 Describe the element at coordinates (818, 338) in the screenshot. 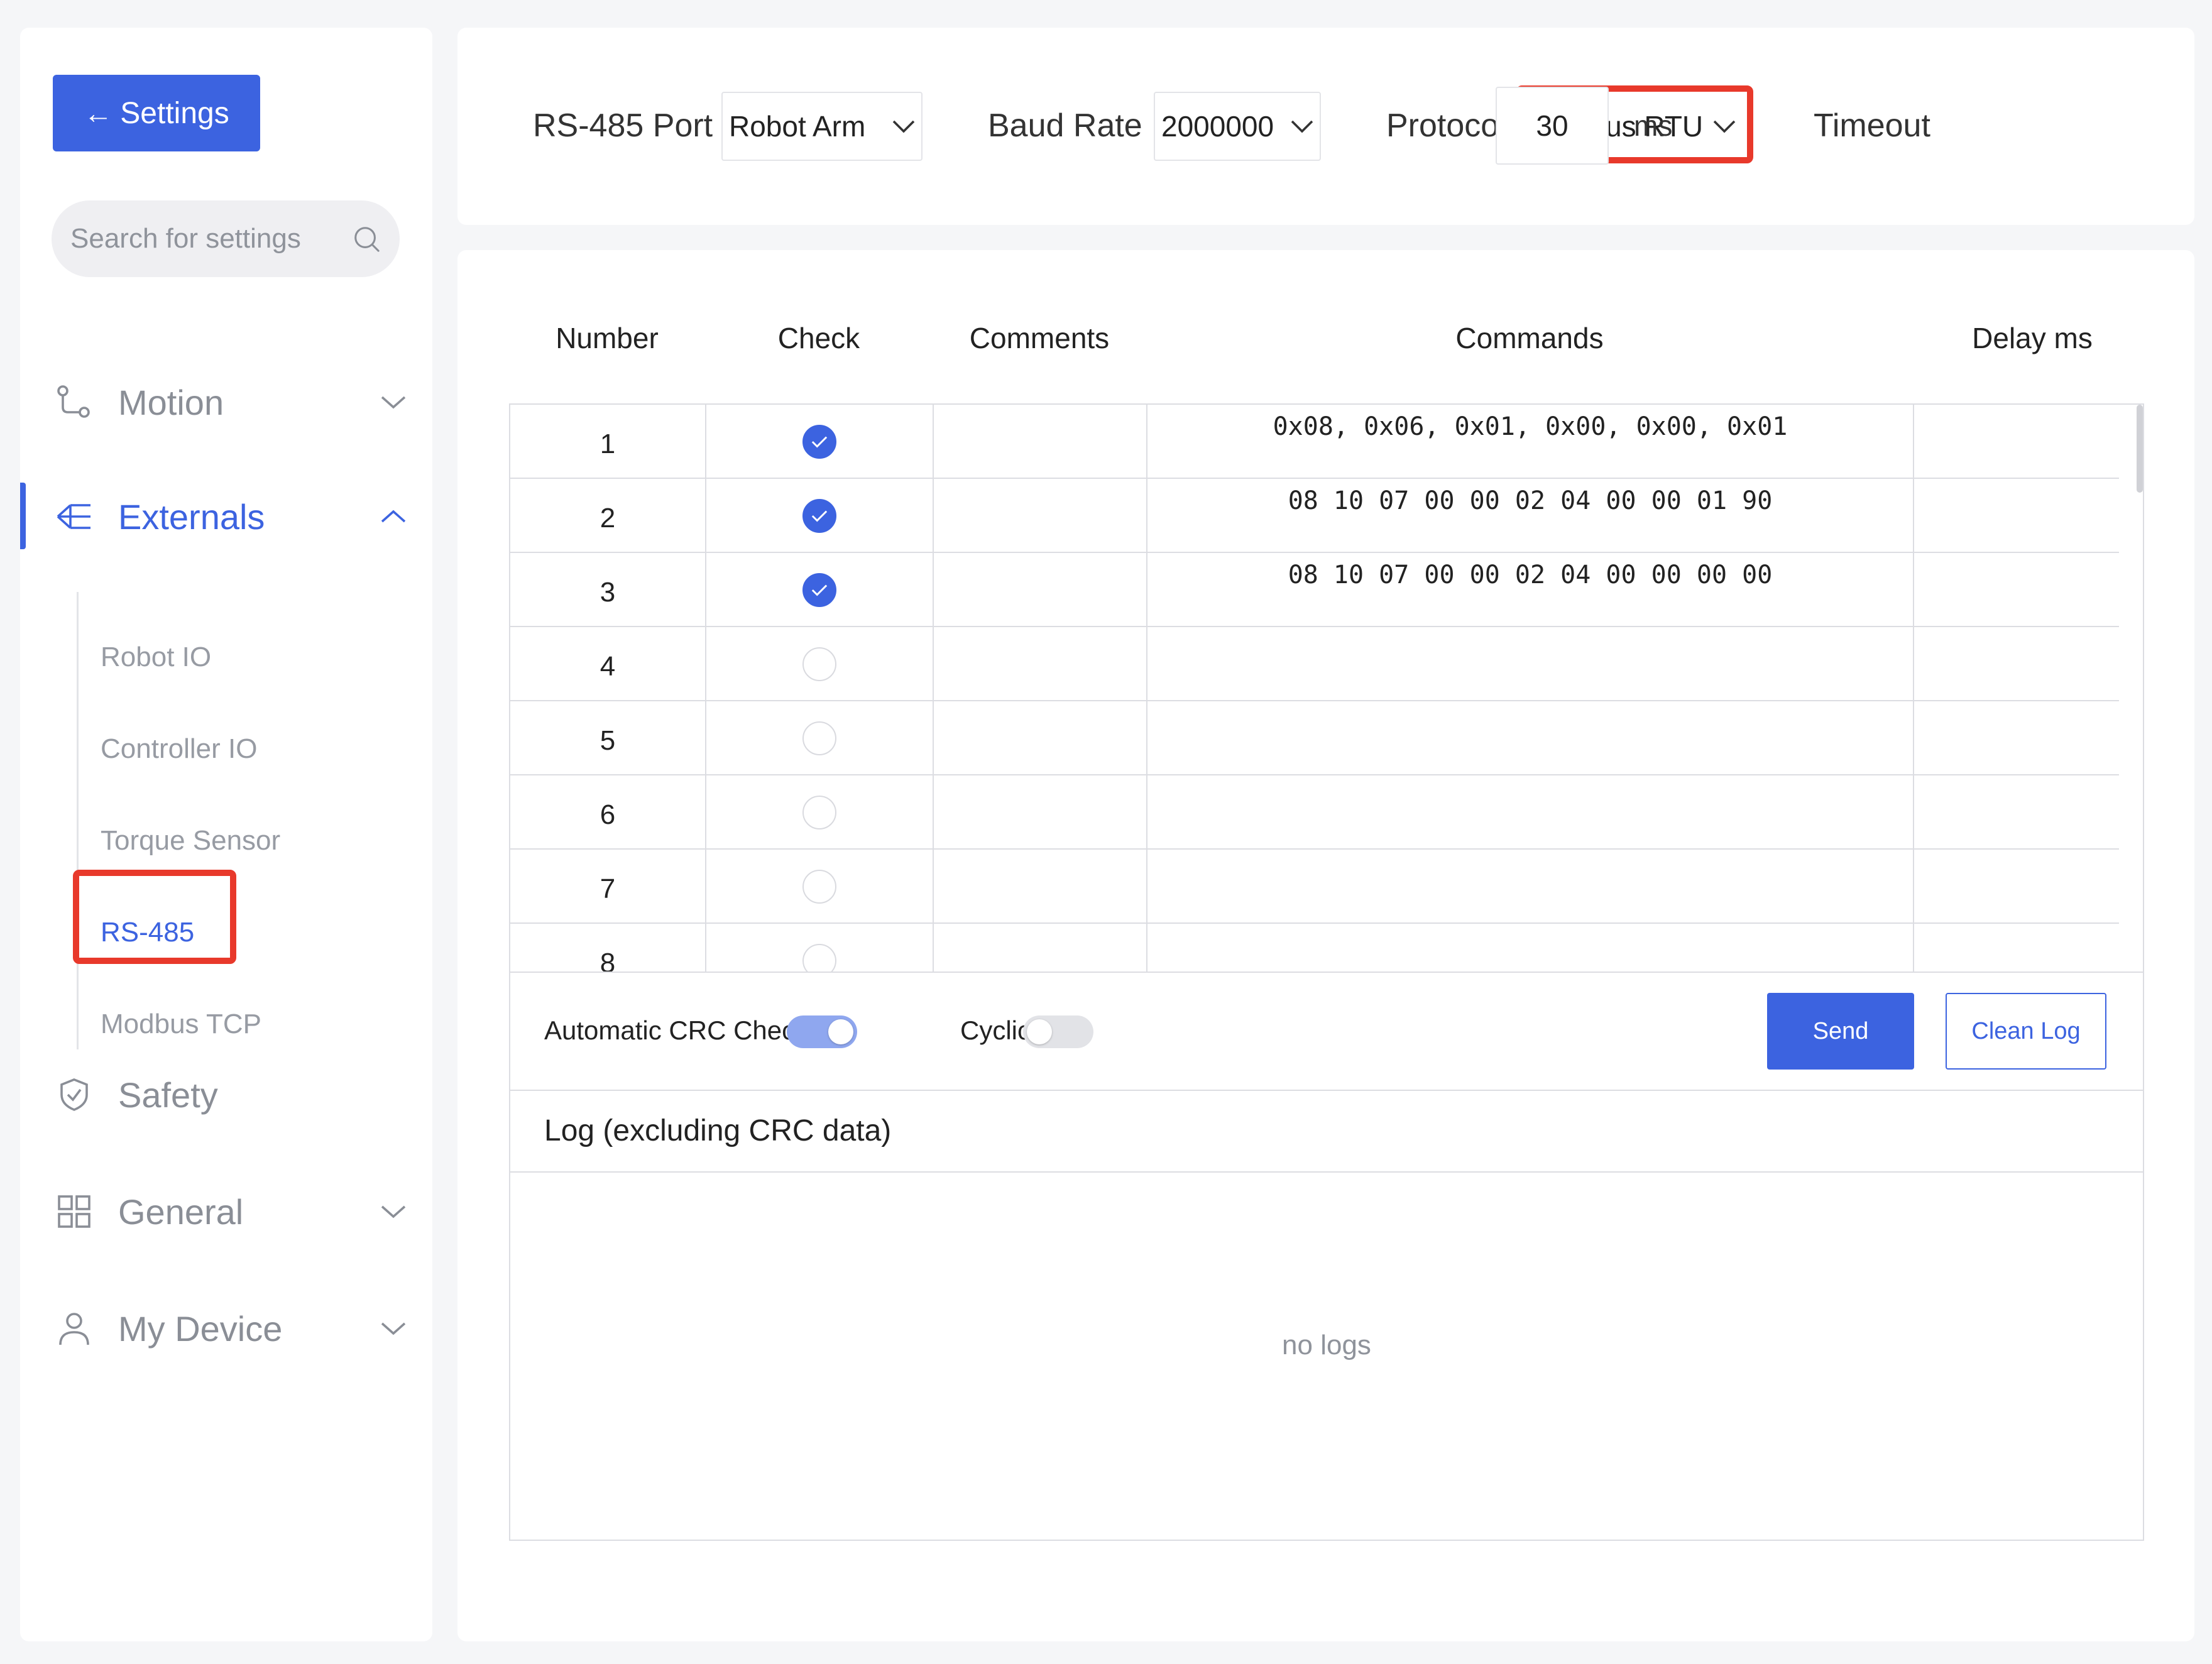

I see `col-header-check: Check` at that location.